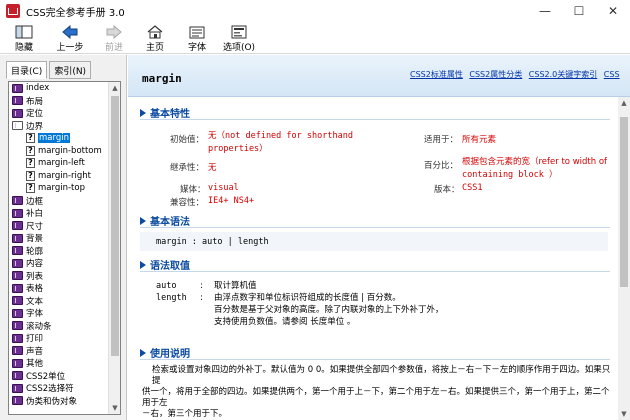  I want to click on syntax-text: margin : auto | length, so click(212, 242).